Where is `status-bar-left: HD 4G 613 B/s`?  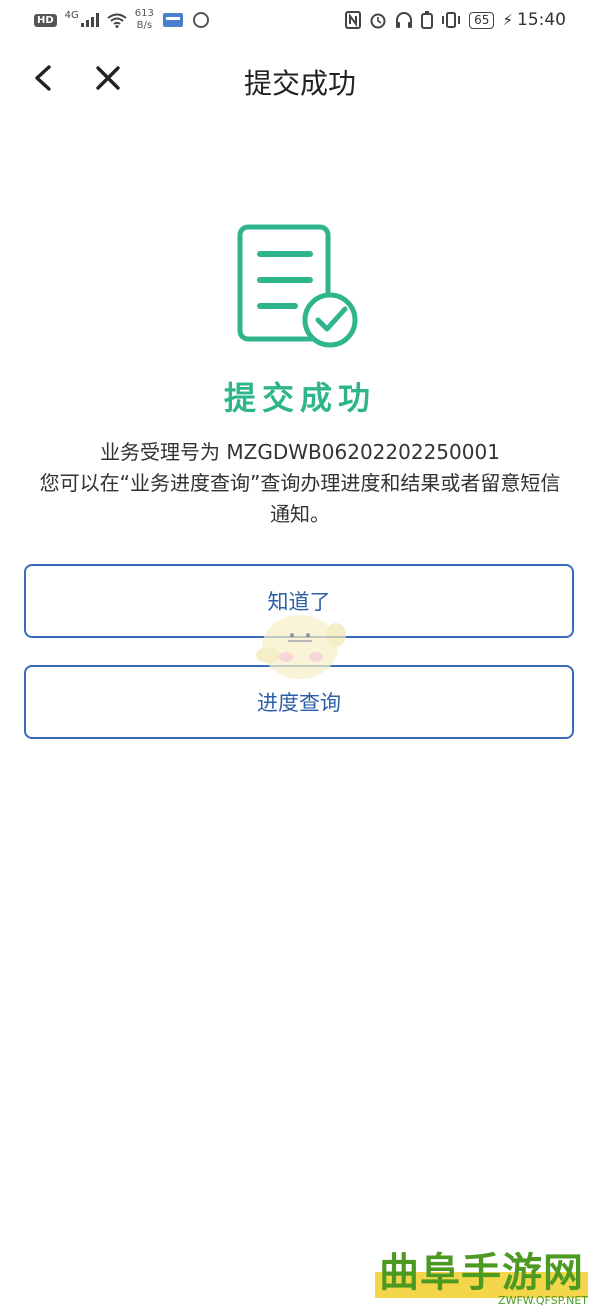
status-bar-left: HD 4G 613 B/s is located at coordinates (122, 20).